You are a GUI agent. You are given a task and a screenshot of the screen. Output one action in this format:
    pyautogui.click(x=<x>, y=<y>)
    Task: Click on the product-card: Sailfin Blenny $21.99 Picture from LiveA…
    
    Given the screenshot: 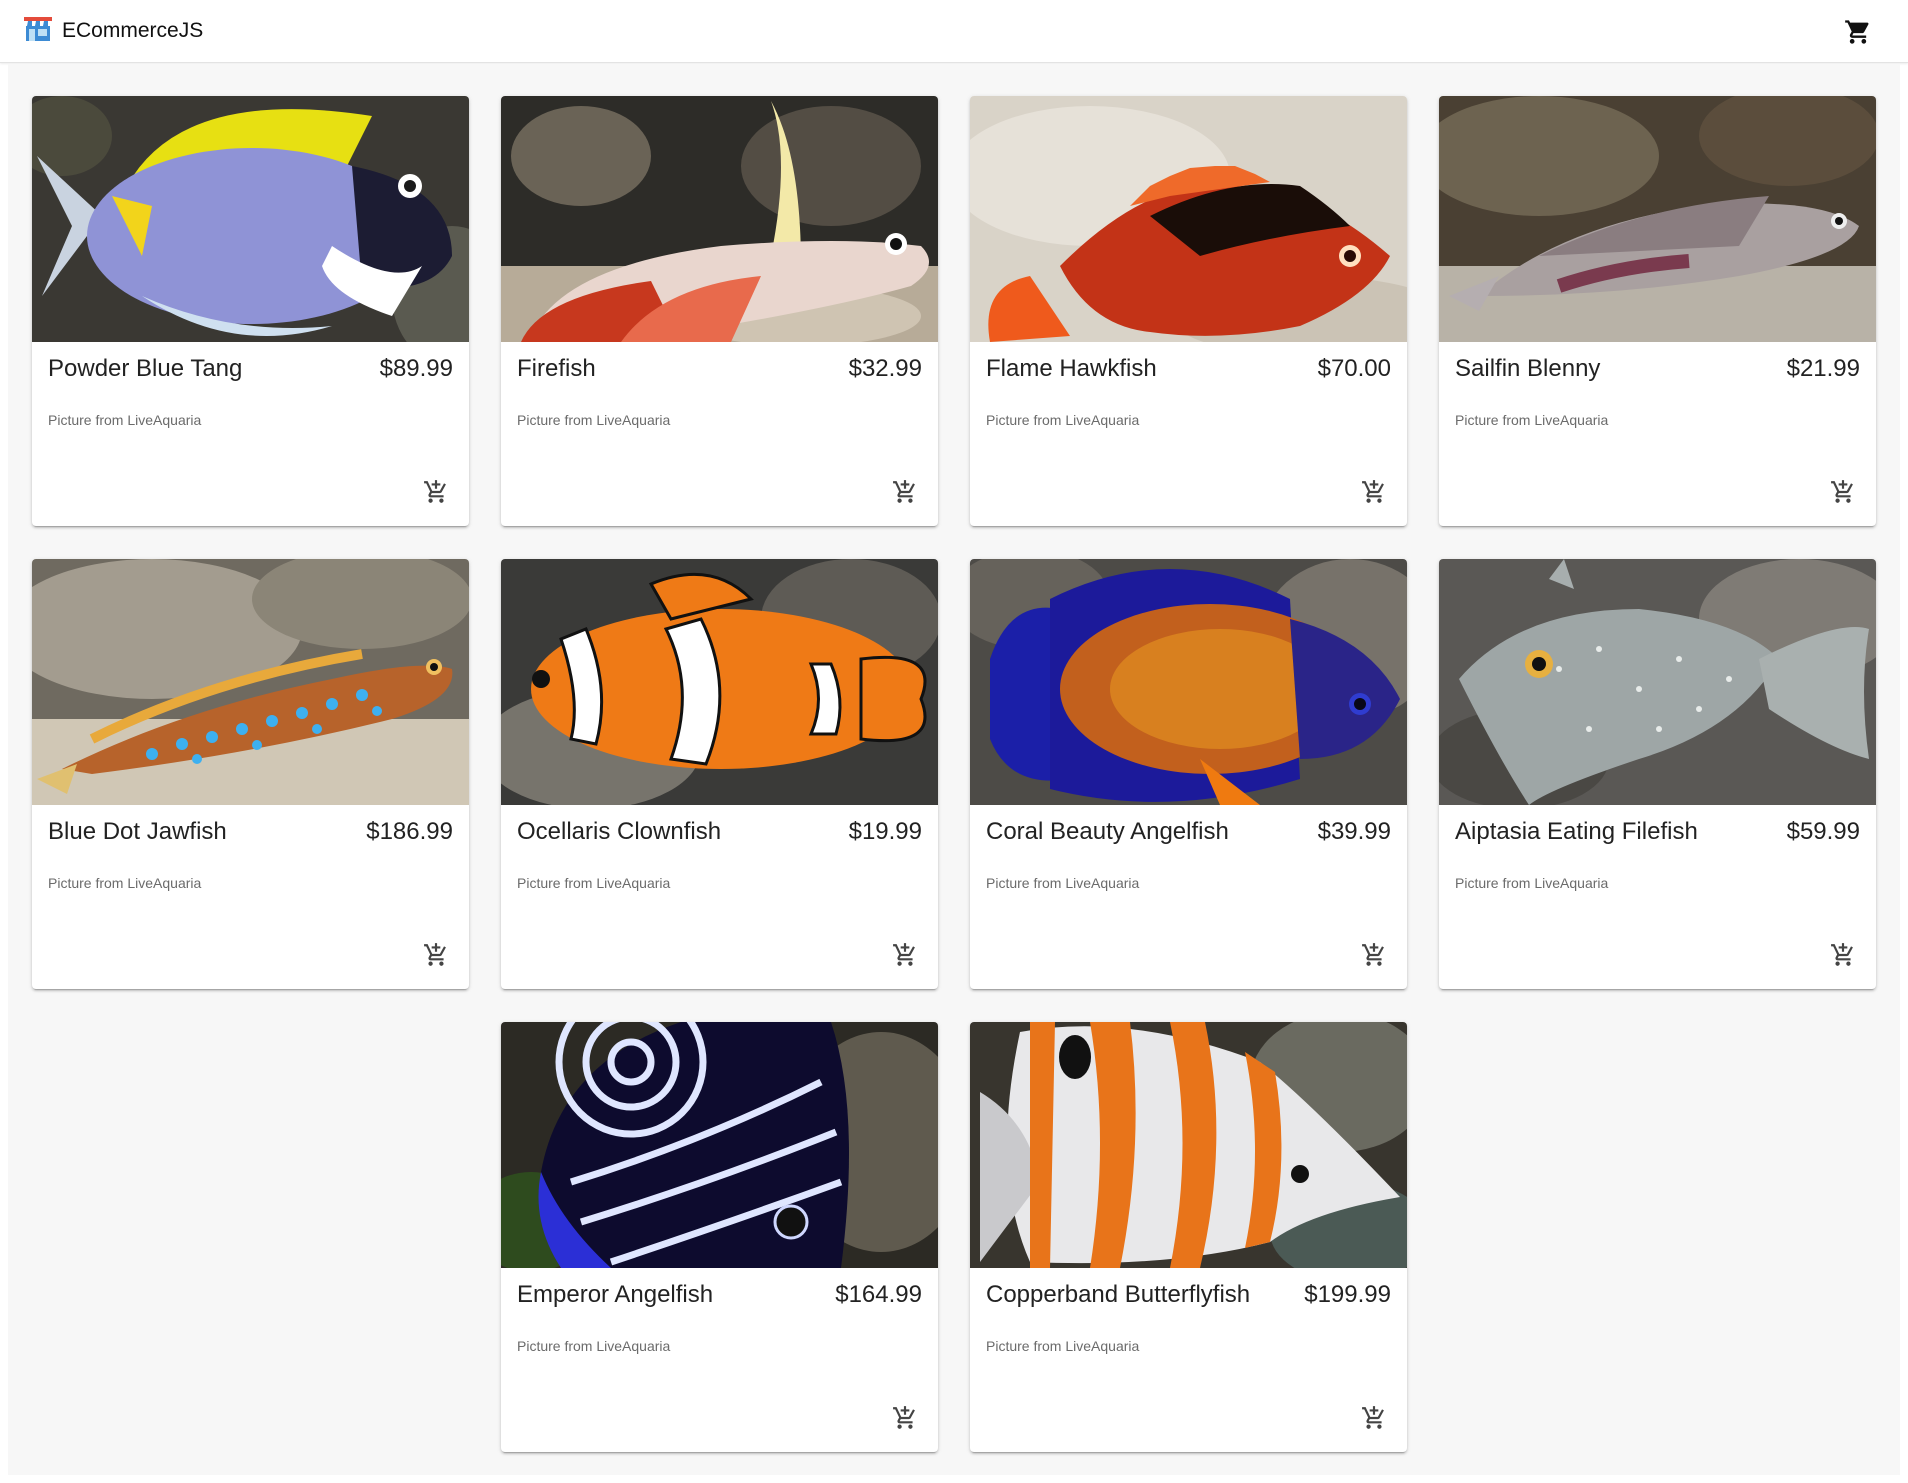 What is the action you would take?
    pyautogui.click(x=1657, y=311)
    